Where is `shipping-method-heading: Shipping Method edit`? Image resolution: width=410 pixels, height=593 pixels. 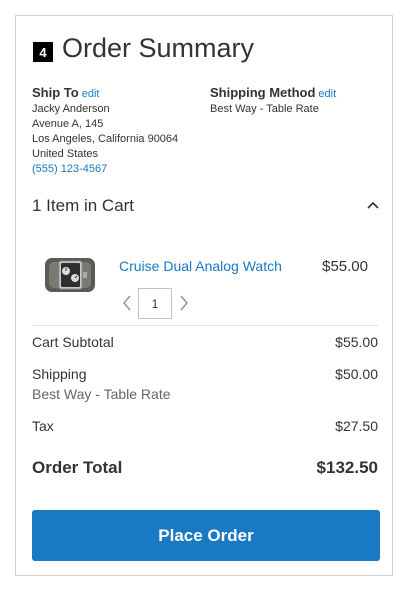 shipping-method-heading: Shipping Method edit is located at coordinates (273, 92).